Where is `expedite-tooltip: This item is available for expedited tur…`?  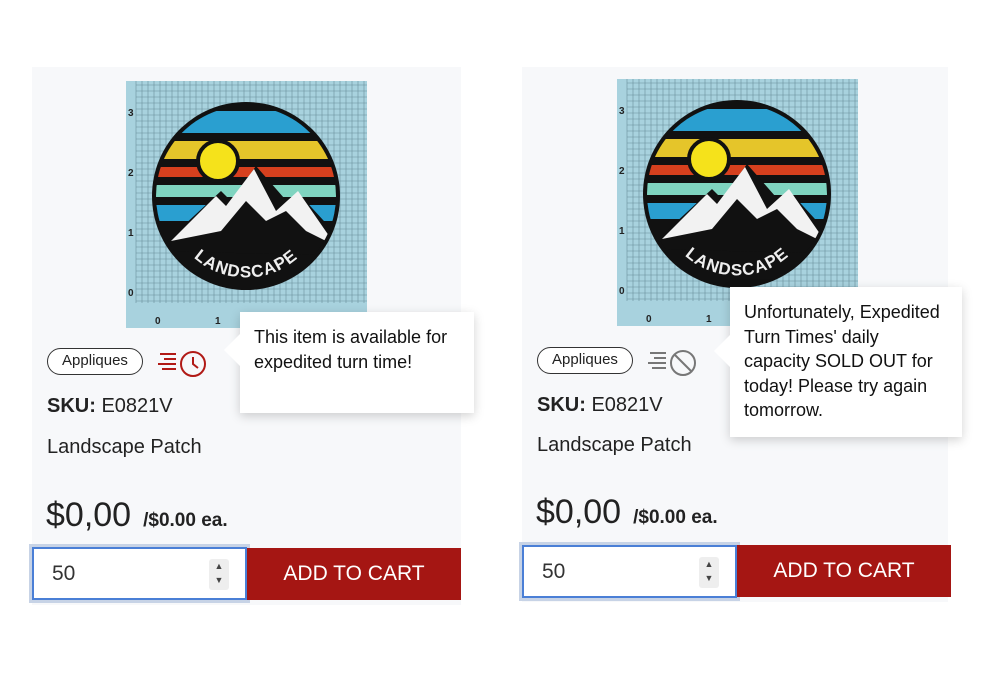
expedite-tooltip: This item is available for expedited tur… is located at coordinates (349, 362).